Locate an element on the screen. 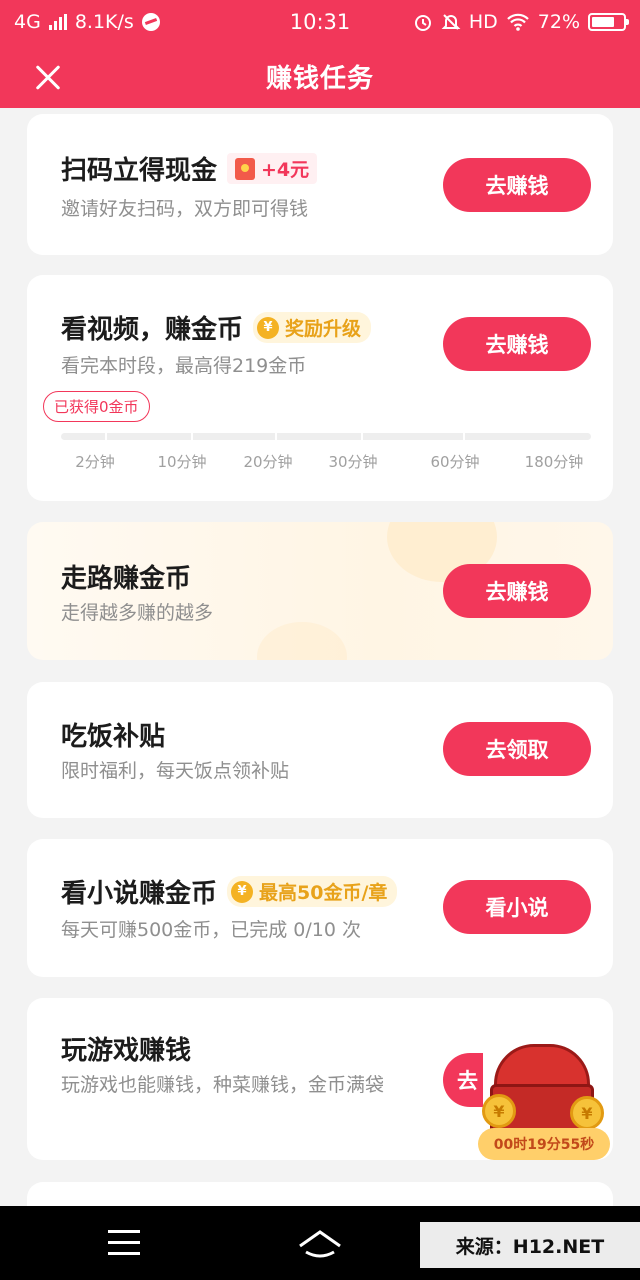  task-title-row: 看视频，赚金币 ¥ 奖励升级 is located at coordinates (216, 327).